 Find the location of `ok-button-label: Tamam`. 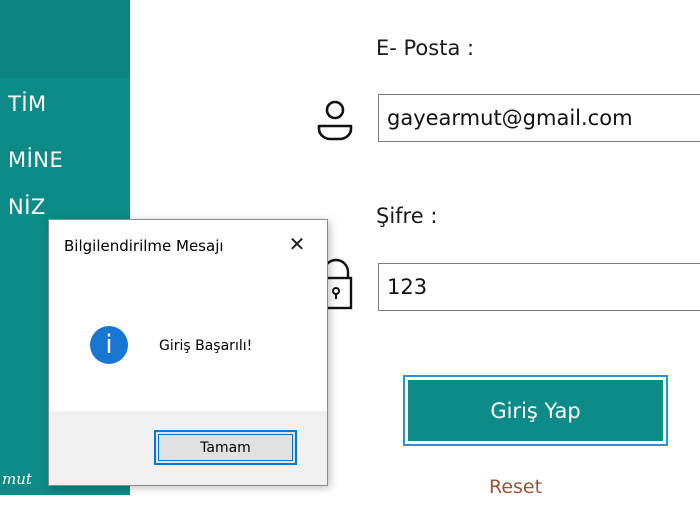

ok-button-label: Tamam is located at coordinates (225, 447).